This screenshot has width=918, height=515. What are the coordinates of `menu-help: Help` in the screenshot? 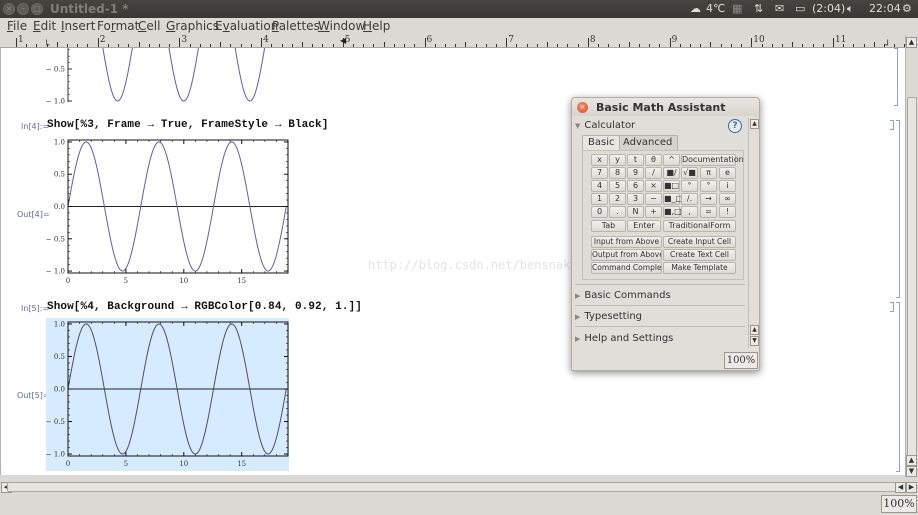 It's located at (376, 26).